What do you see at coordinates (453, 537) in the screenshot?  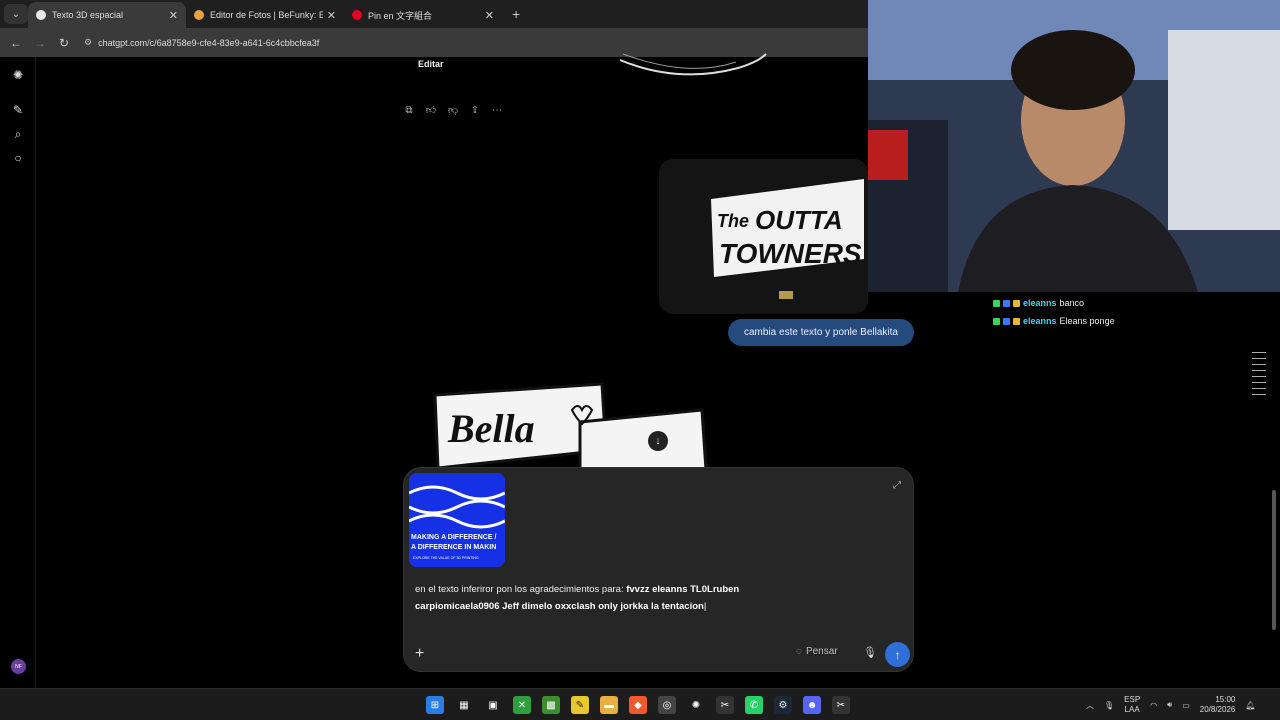 I see `svg-text: MAKING A DIFFERENCE /` at bounding box center [453, 537].